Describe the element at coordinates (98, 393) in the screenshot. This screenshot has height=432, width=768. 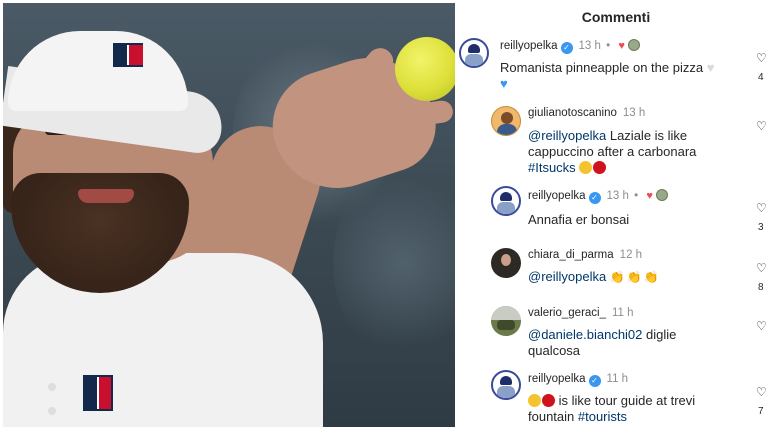
I see `brand-logo-shirt` at that location.